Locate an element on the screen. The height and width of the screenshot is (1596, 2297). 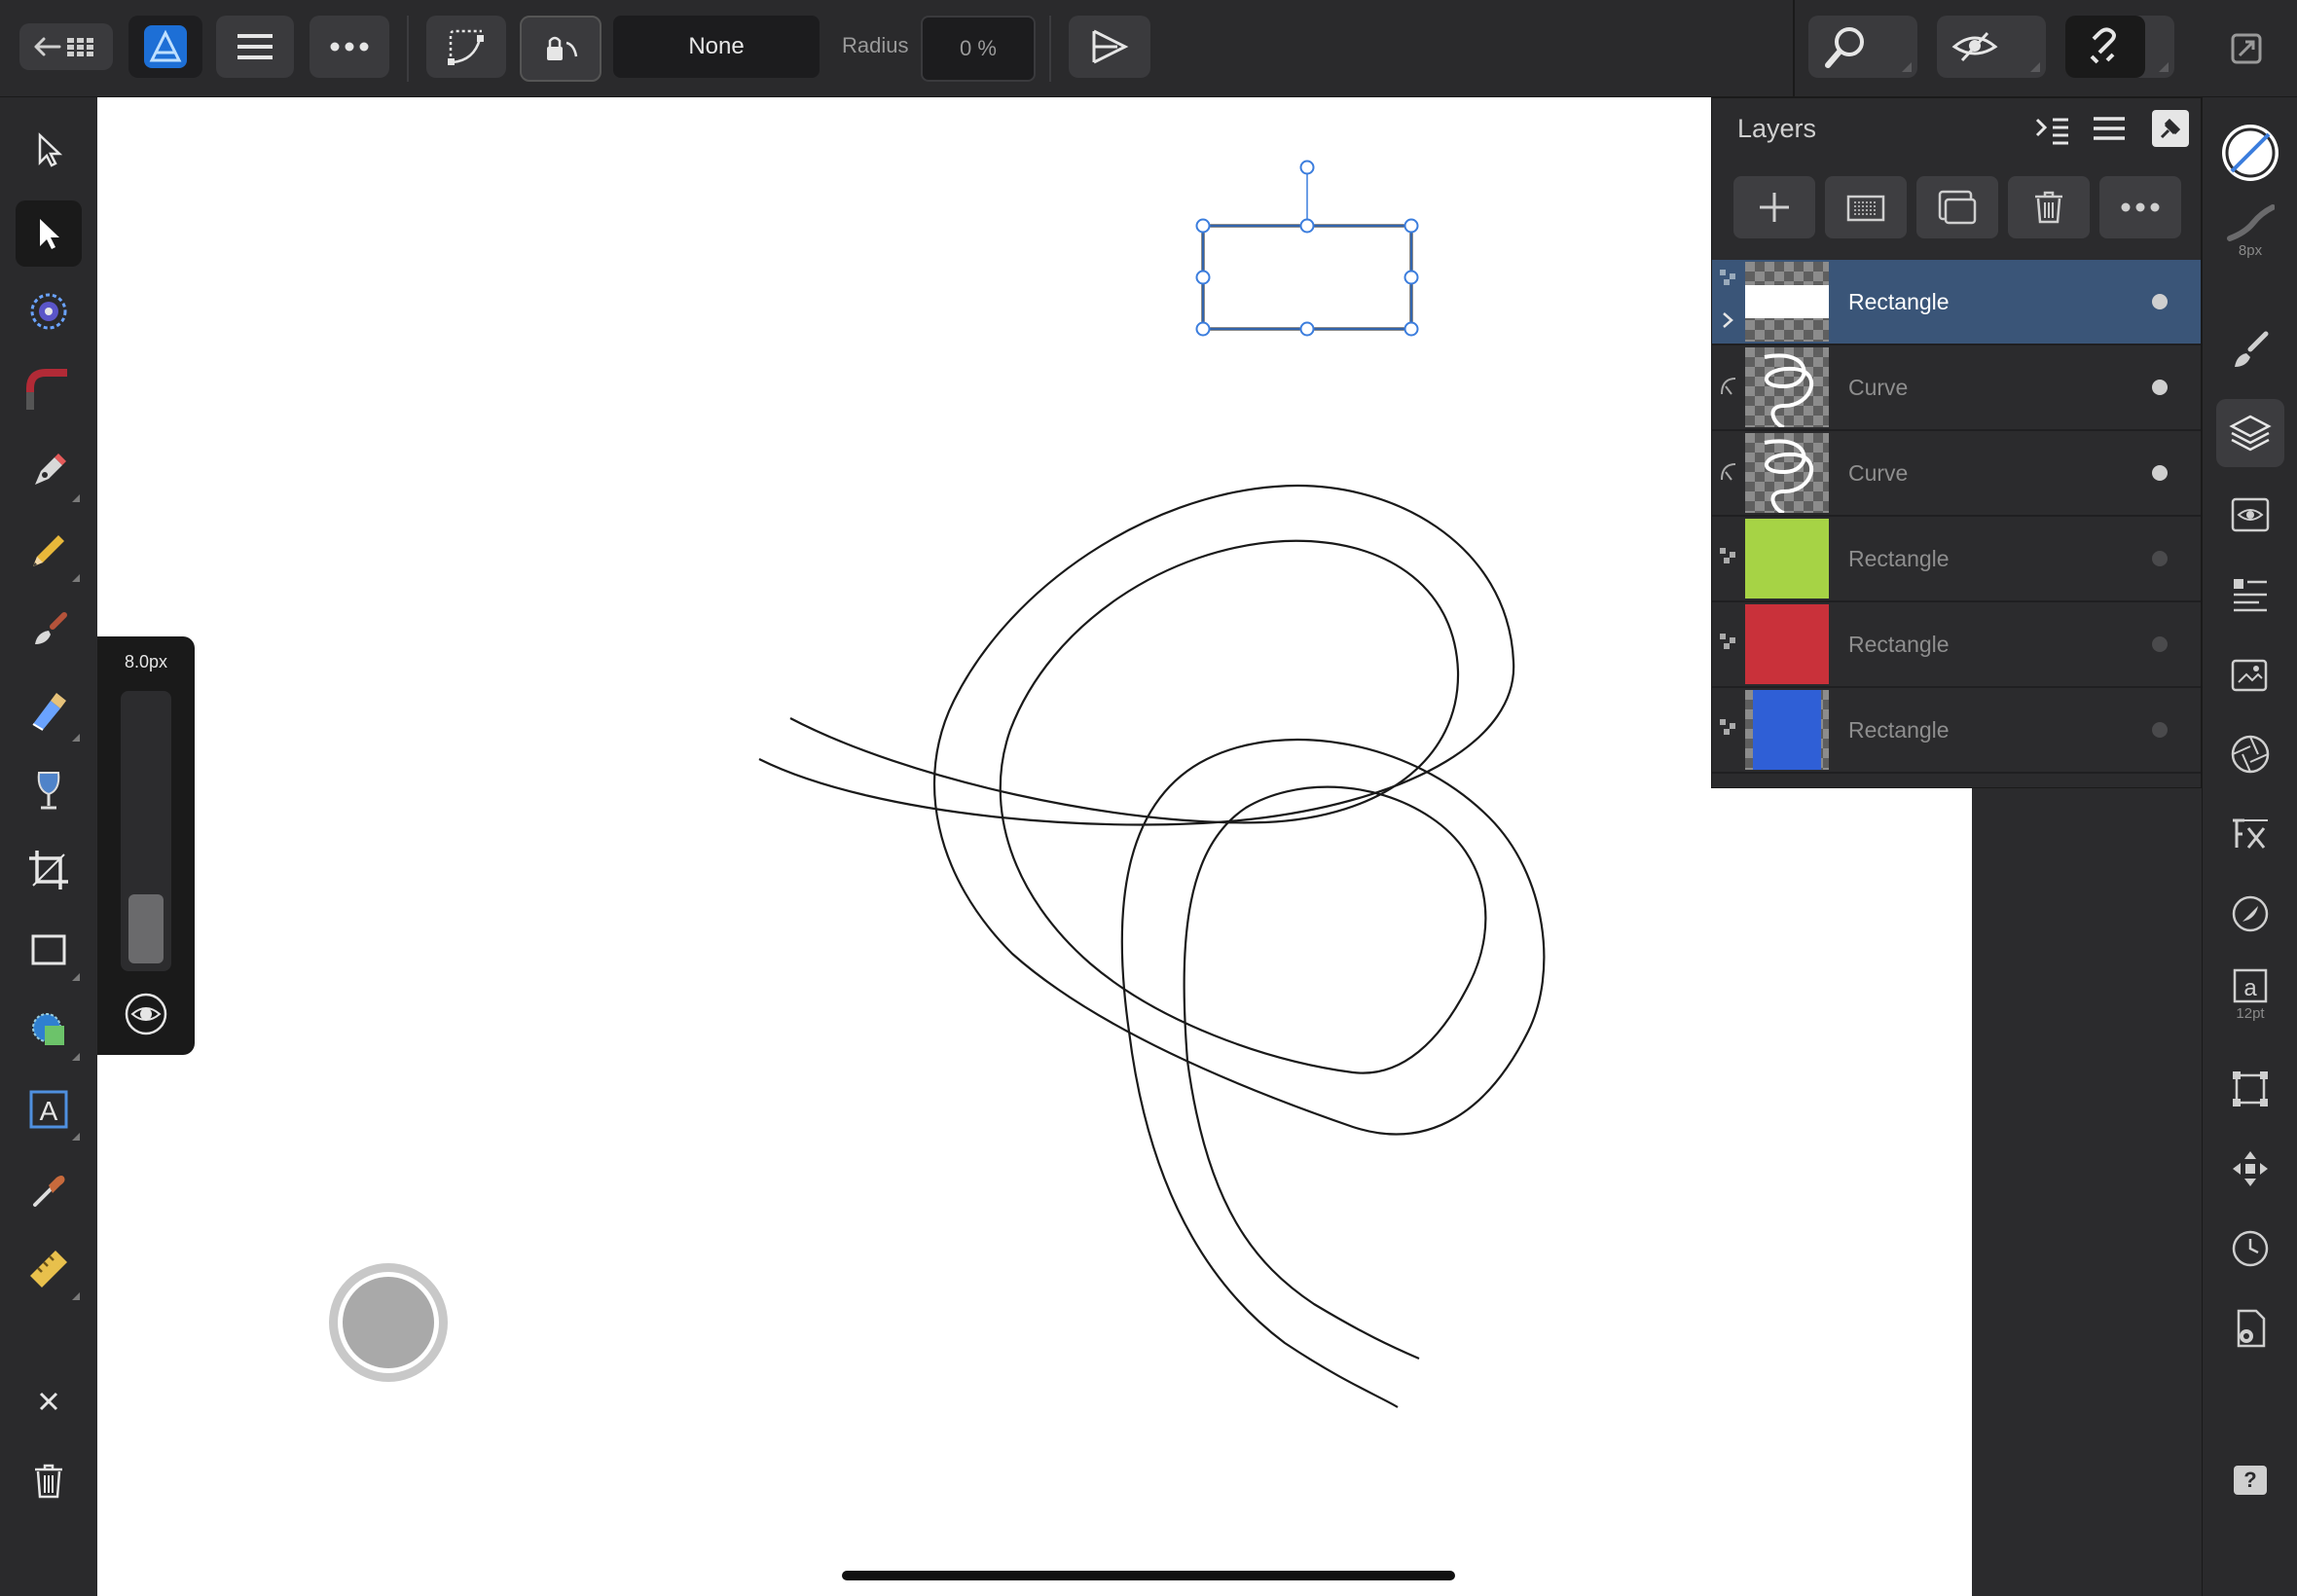
close-icon is located at coordinates (48, 1401).